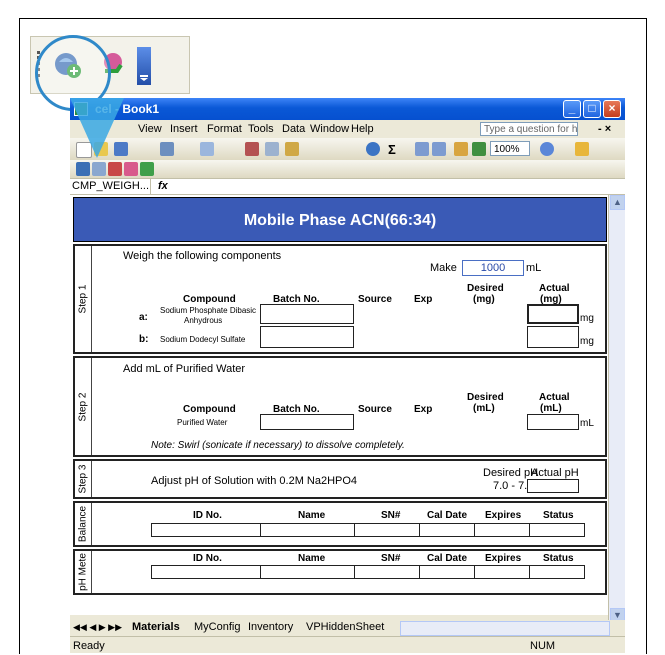 Image resolution: width=665 pixels, height=655 pixels. I want to click on ph-col-name: Name, so click(312, 558).